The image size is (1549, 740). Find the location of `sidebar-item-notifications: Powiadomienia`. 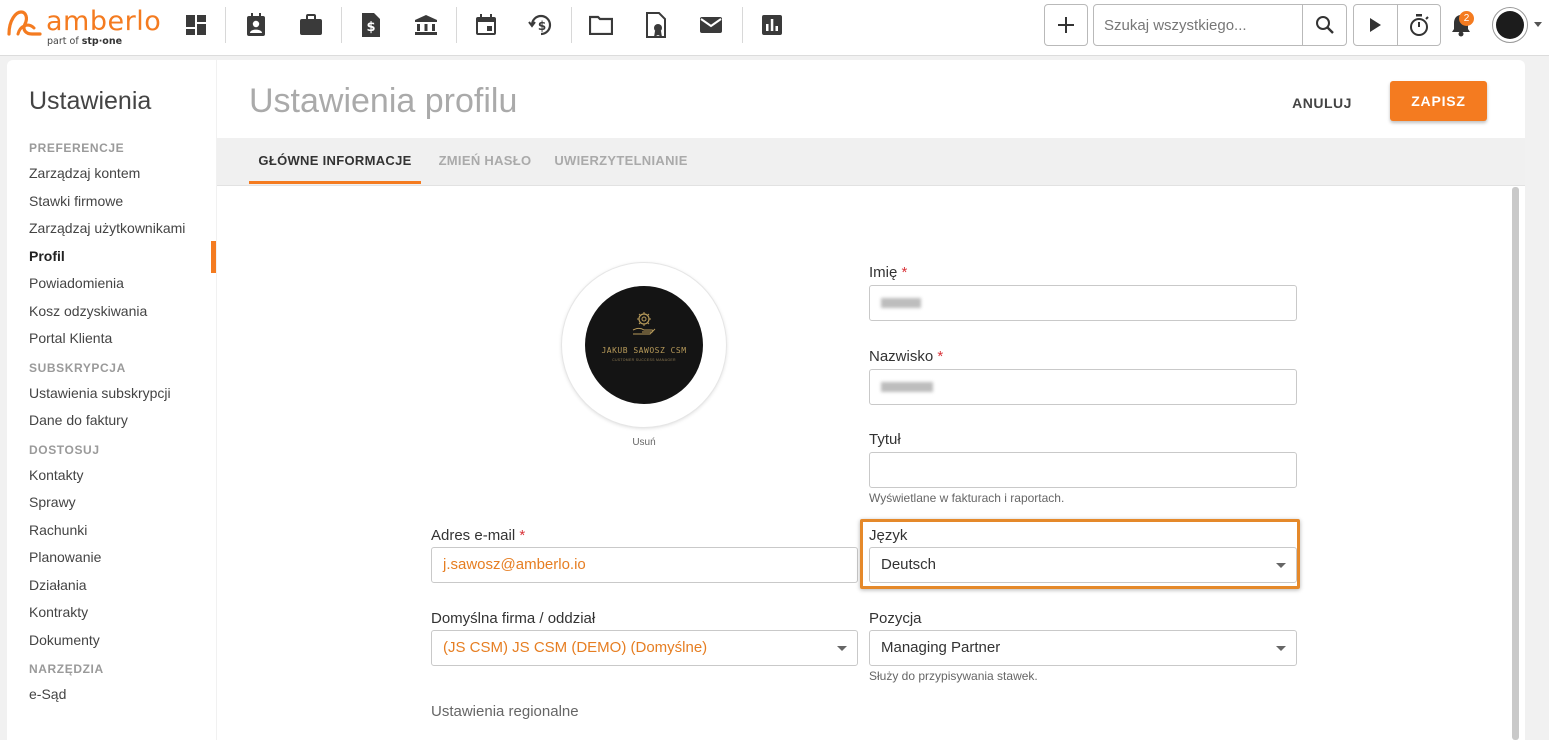

sidebar-item-notifications: Powiadomienia is located at coordinates (111, 284).